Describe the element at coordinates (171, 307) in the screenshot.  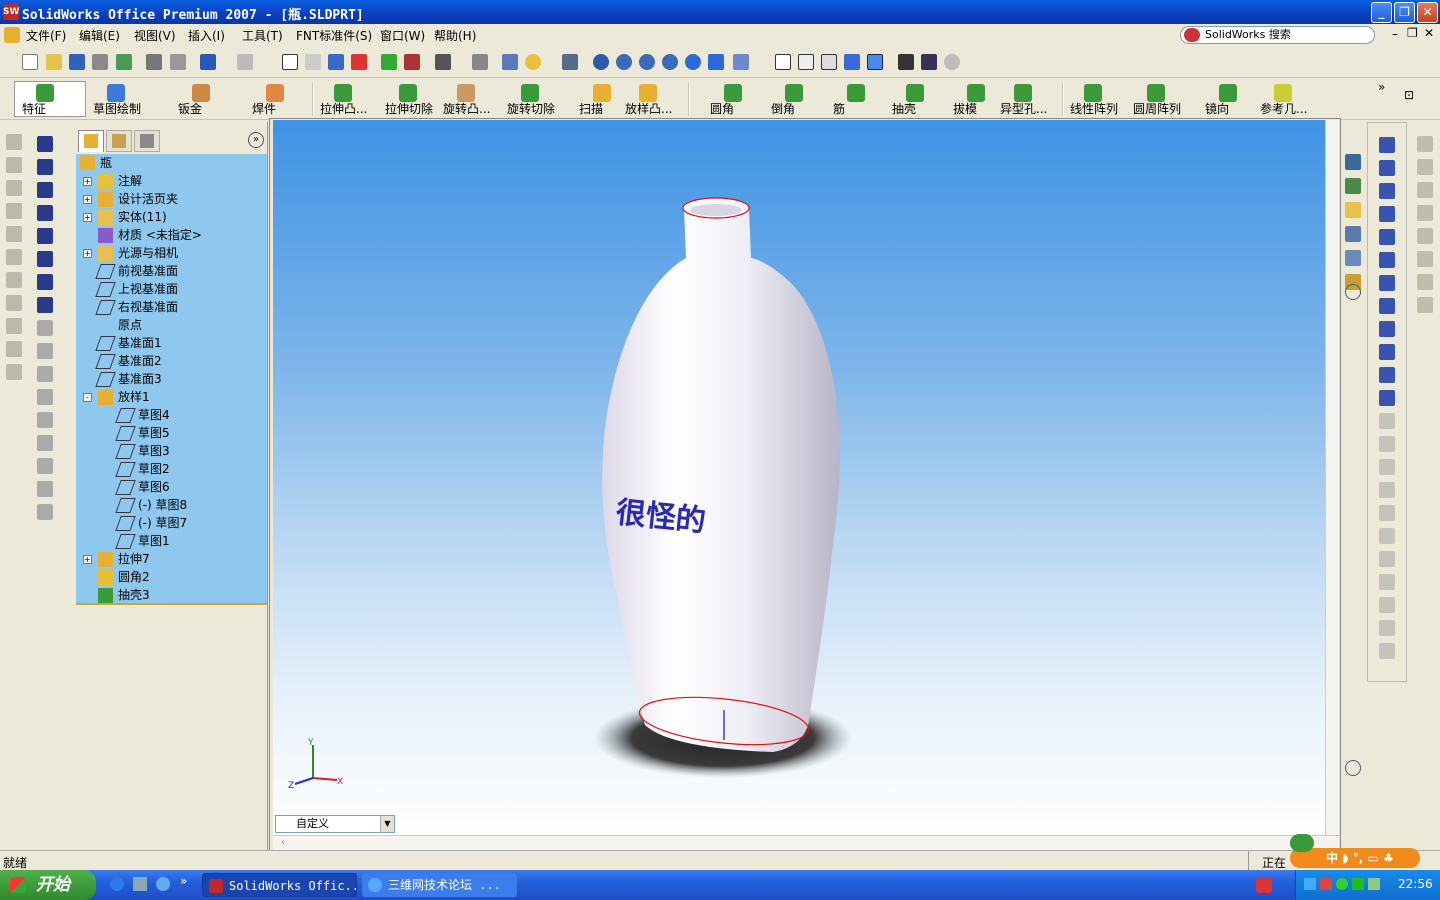
I see `tree-item: 右视基准面` at that location.